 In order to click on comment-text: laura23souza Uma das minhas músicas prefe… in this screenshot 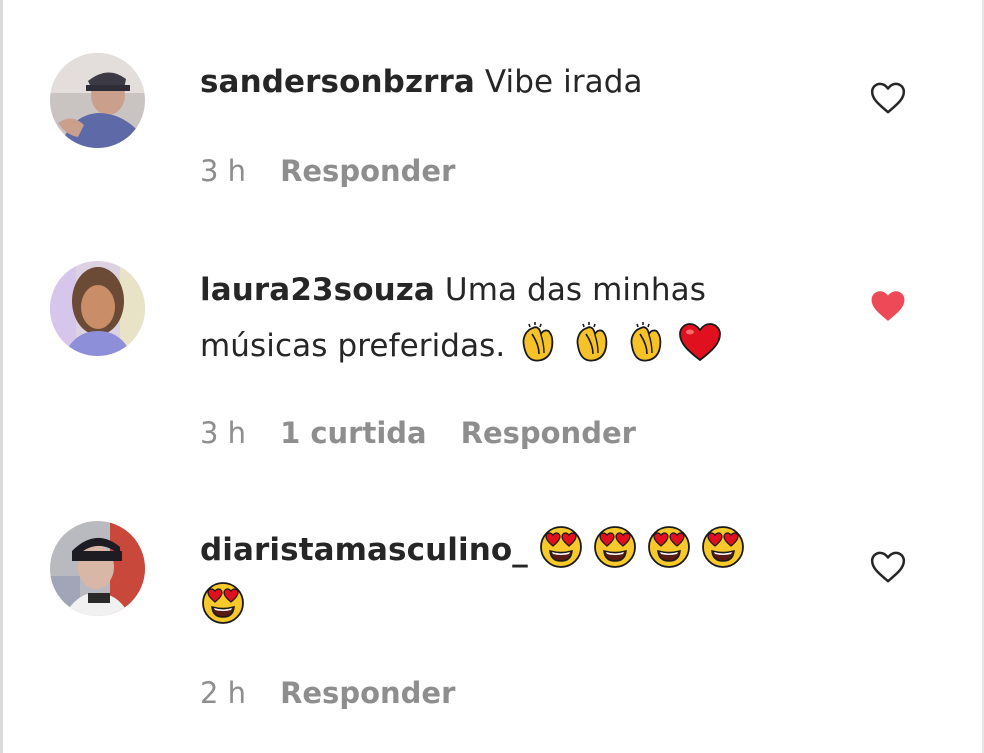, I will do `click(500, 318)`.